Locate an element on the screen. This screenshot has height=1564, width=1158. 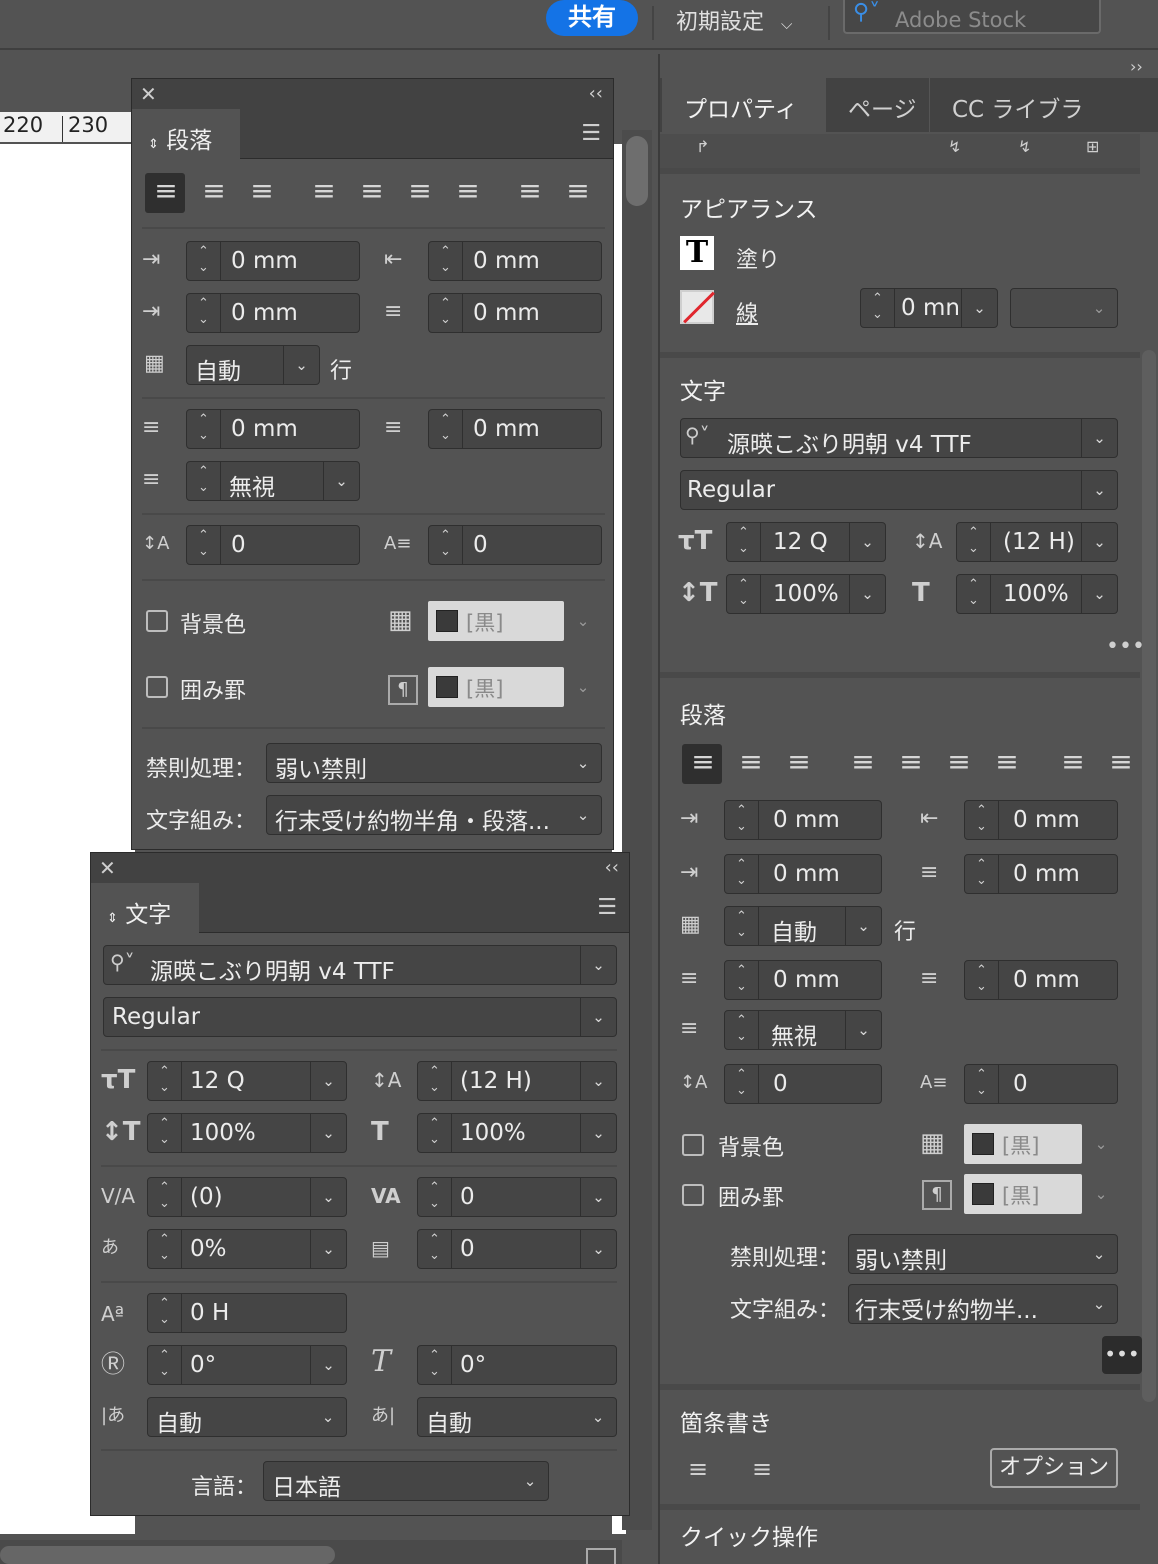
language-select: 日本語 ⌄ is located at coordinates (406, 1481).